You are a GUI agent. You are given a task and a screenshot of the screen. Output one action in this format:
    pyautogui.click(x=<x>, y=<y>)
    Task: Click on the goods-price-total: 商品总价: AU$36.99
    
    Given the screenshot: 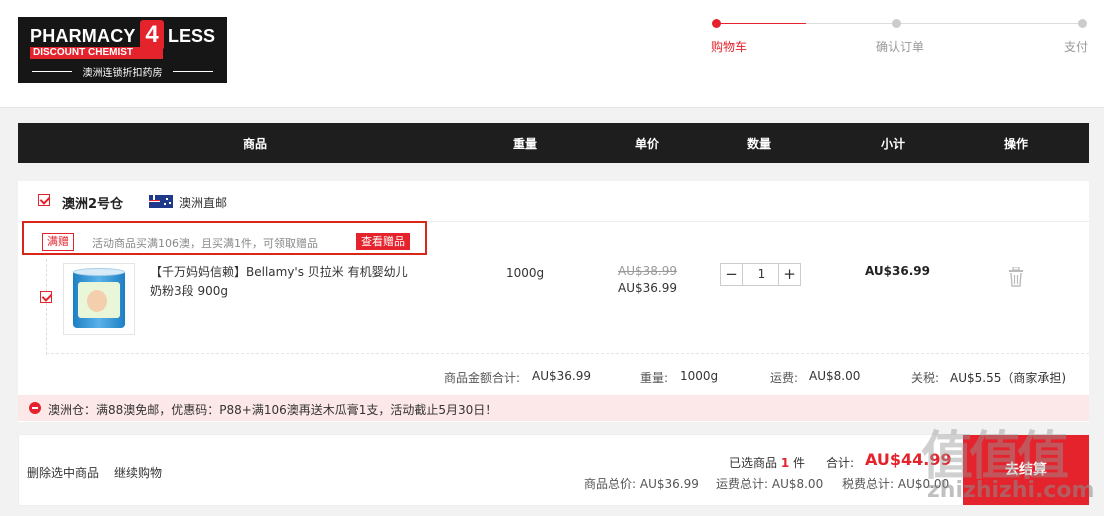 What is the action you would take?
    pyautogui.click(x=641, y=484)
    